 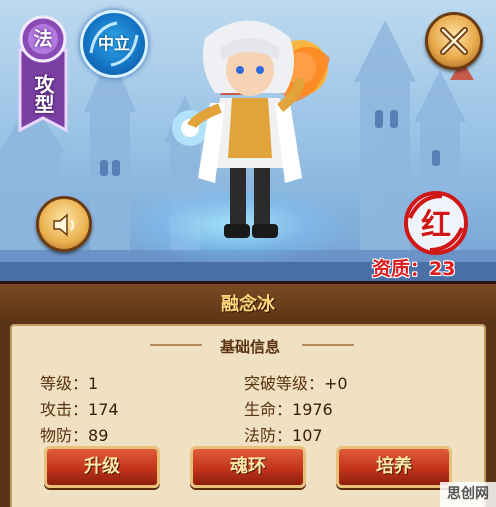 What do you see at coordinates (43, 39) in the screenshot?
I see `class-element-label: 法` at bounding box center [43, 39].